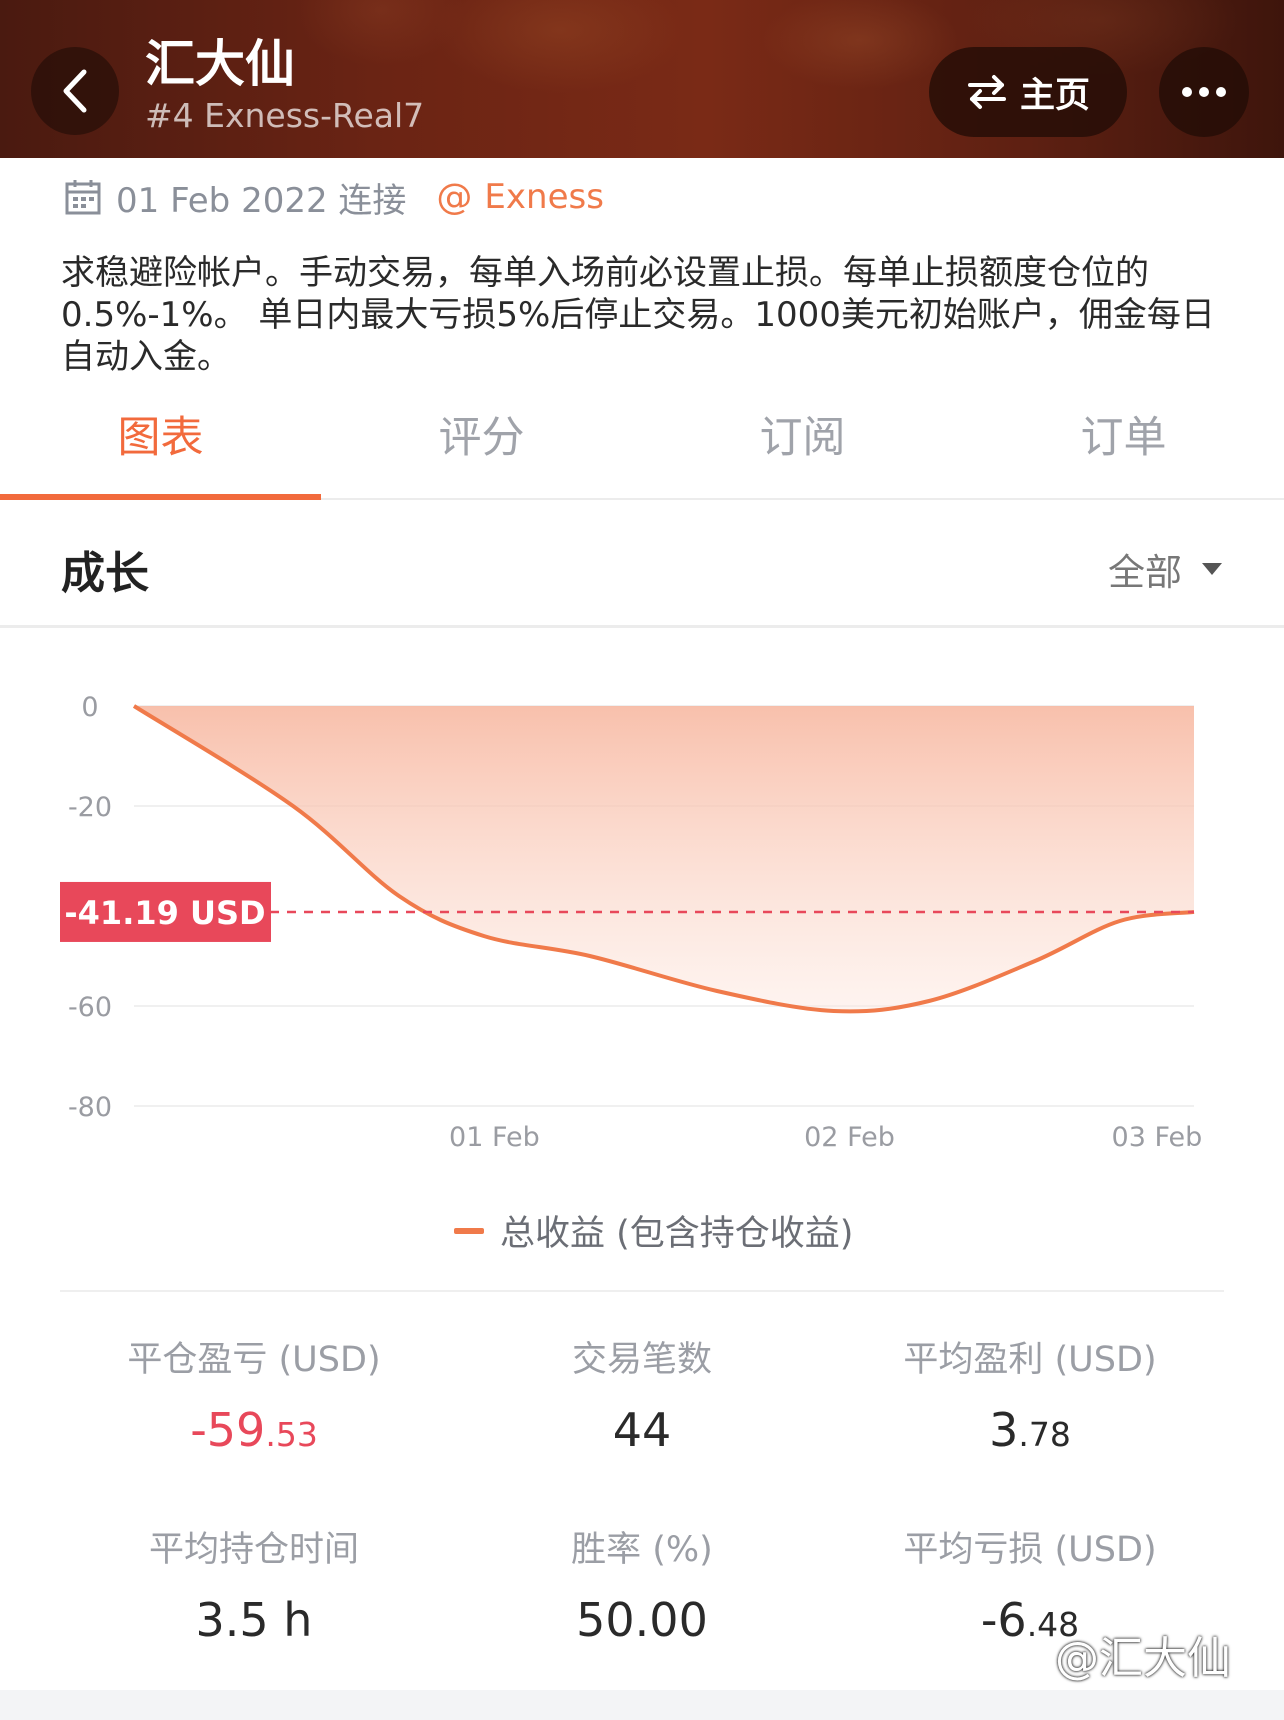 This screenshot has width=1284, height=1720. What do you see at coordinates (544, 197) in the screenshot?
I see `broker-link: Exness` at bounding box center [544, 197].